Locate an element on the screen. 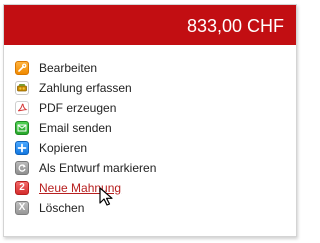 Image resolution: width=320 pixels, height=243 pixels. delete-icon: X is located at coordinates (22, 208).